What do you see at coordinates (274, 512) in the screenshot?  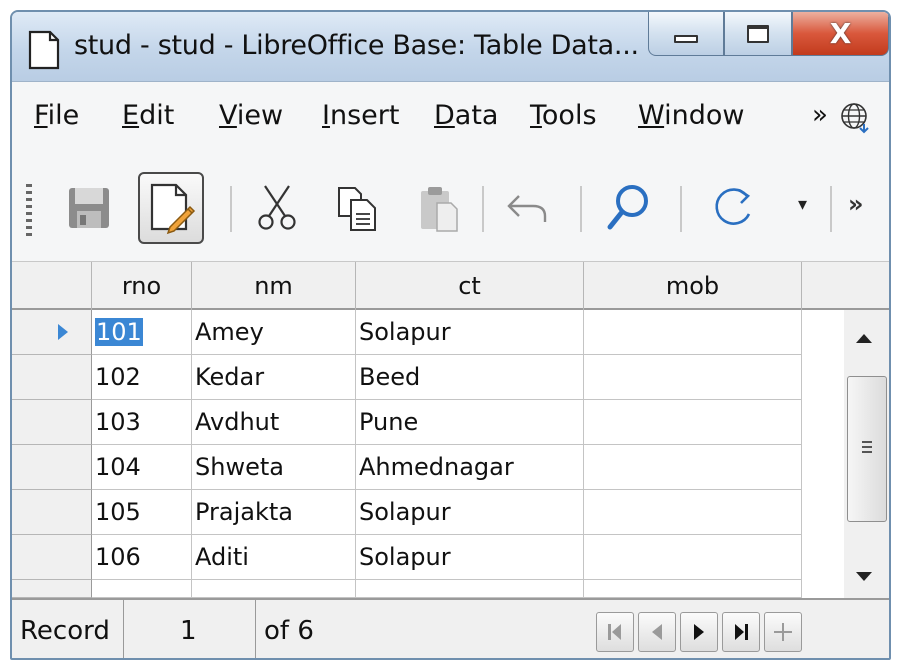 I see `cell-nm: Prajakta` at bounding box center [274, 512].